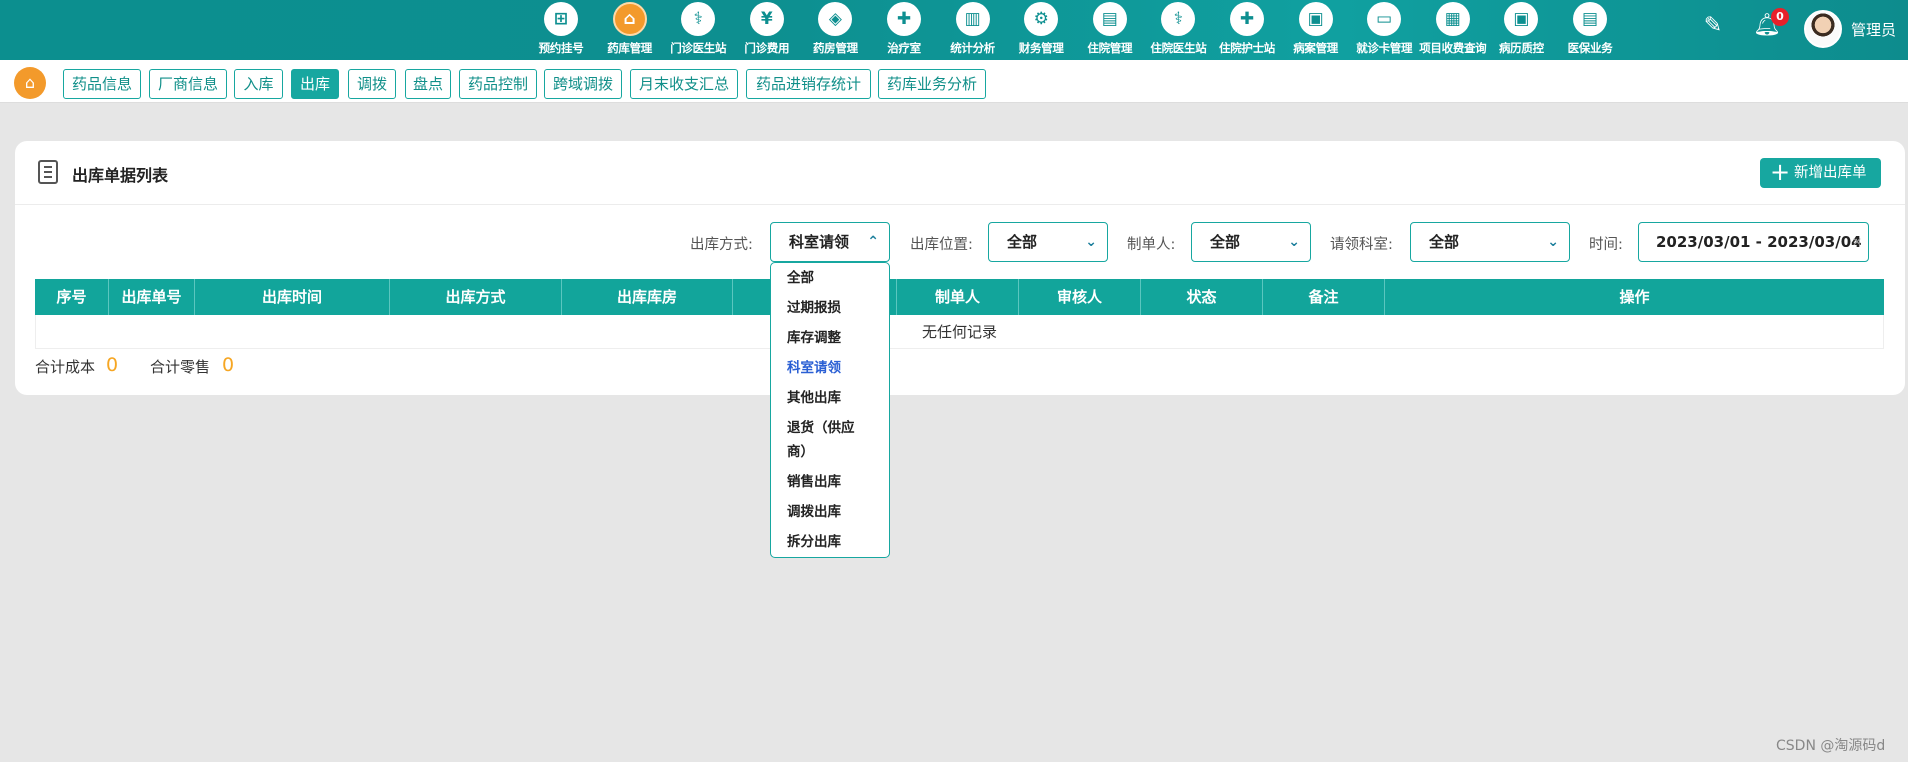 The width and height of the screenshot is (1908, 762). What do you see at coordinates (873, 242) in the screenshot?
I see `chevron-up-icon: ⌃` at bounding box center [873, 242].